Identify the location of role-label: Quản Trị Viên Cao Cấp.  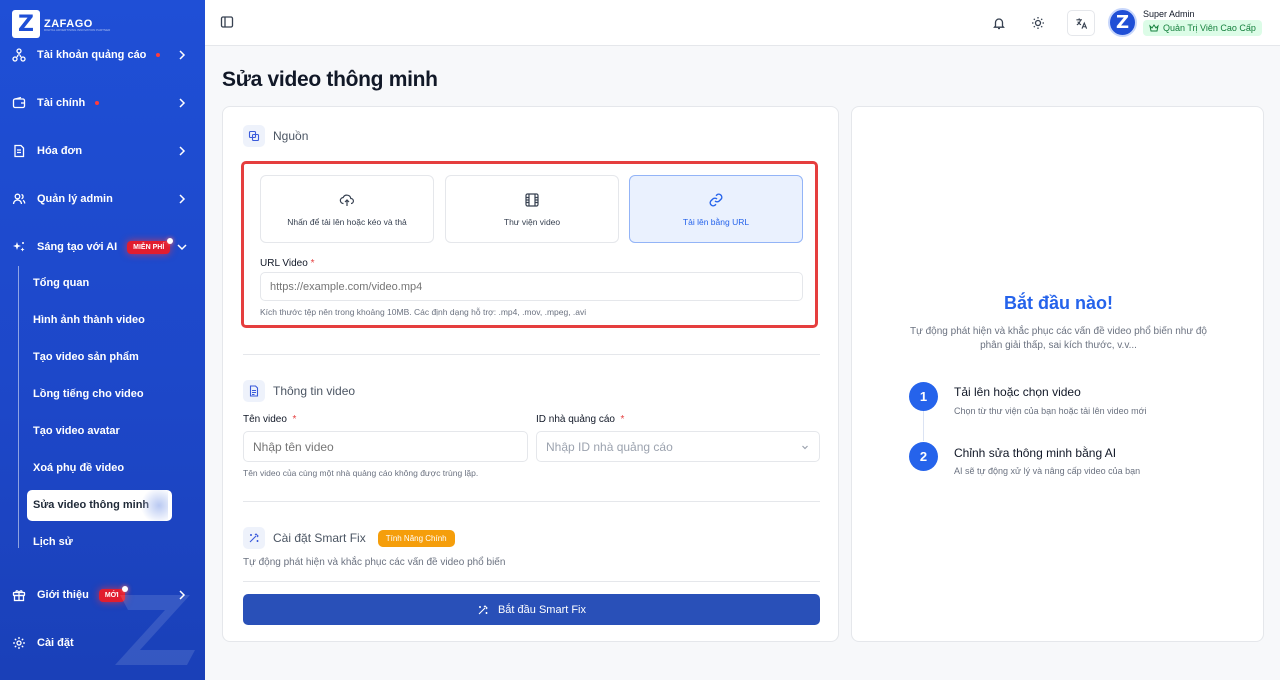
(1209, 28).